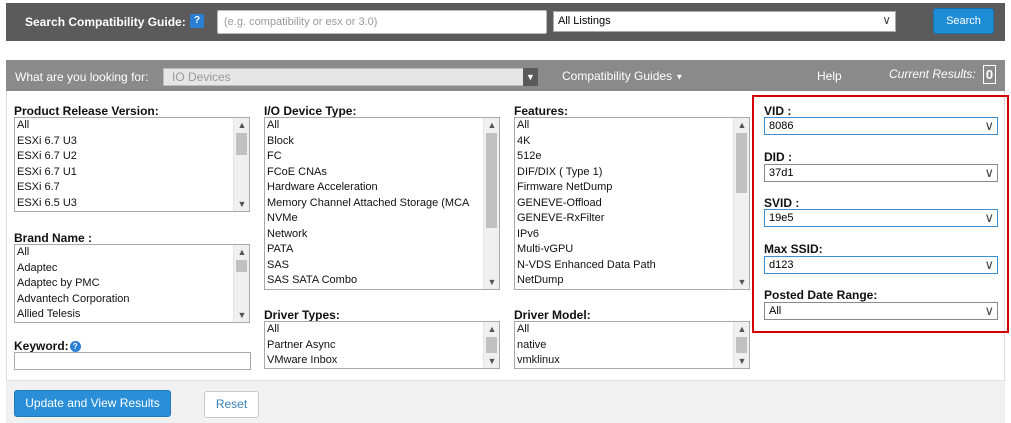 The image size is (1011, 423). Describe the element at coordinates (632, 281) in the screenshot. I see `list-item: NetDump` at that location.